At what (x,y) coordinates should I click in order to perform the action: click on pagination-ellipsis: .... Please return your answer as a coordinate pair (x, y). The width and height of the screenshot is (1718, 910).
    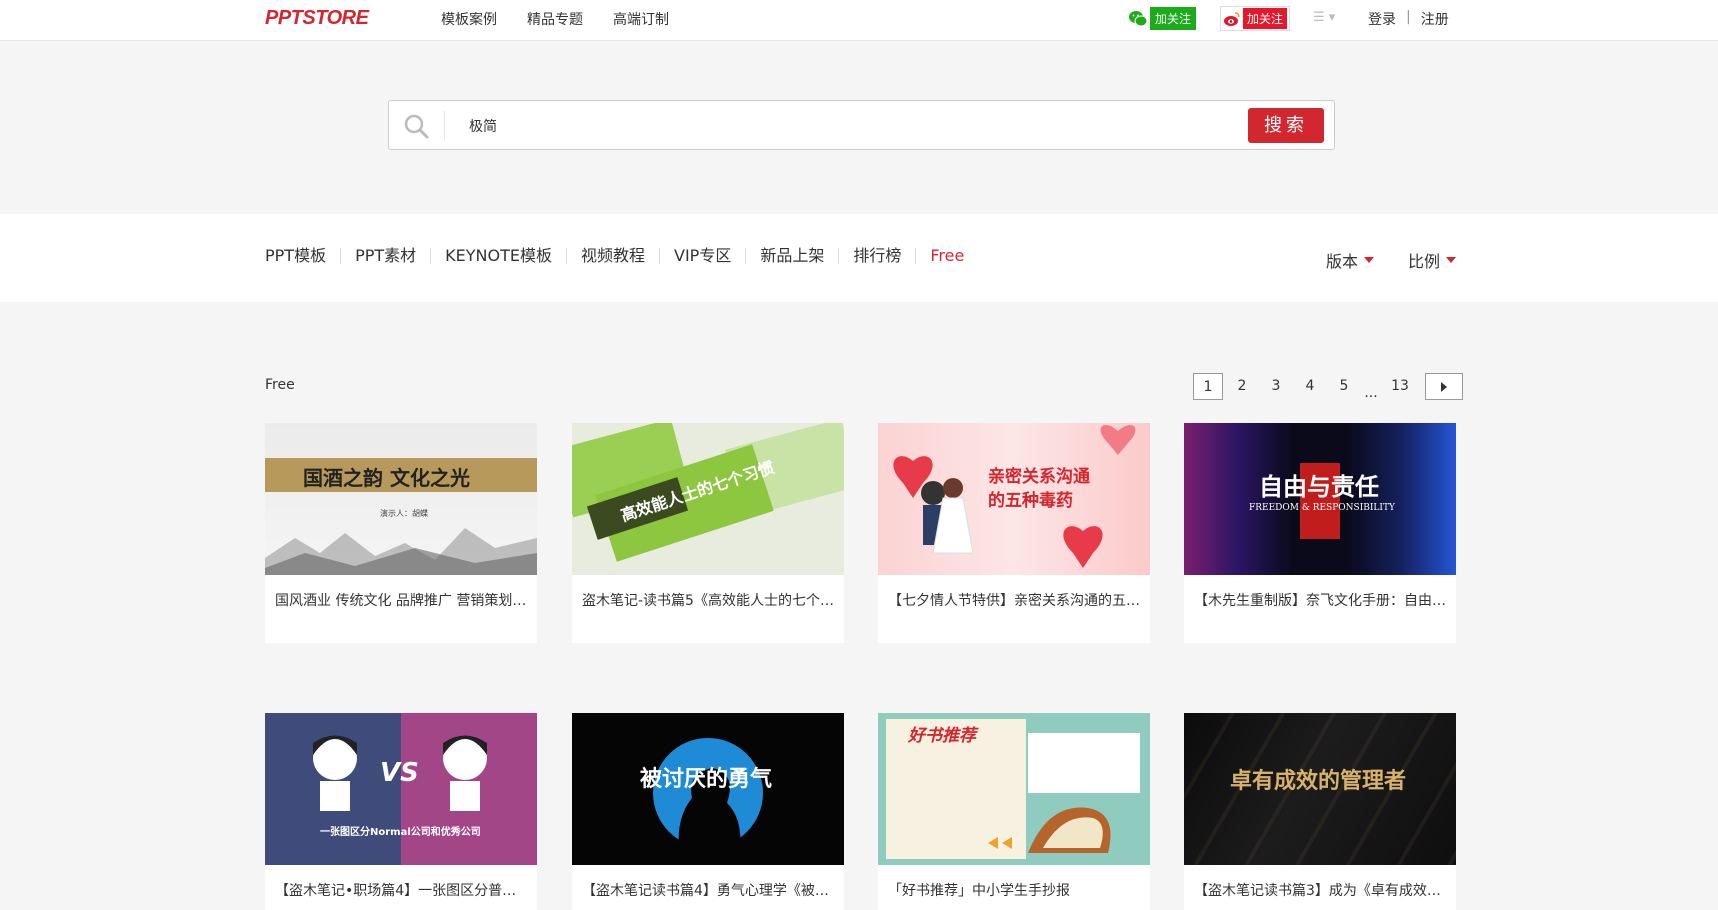
    Looking at the image, I should click on (1371, 392).